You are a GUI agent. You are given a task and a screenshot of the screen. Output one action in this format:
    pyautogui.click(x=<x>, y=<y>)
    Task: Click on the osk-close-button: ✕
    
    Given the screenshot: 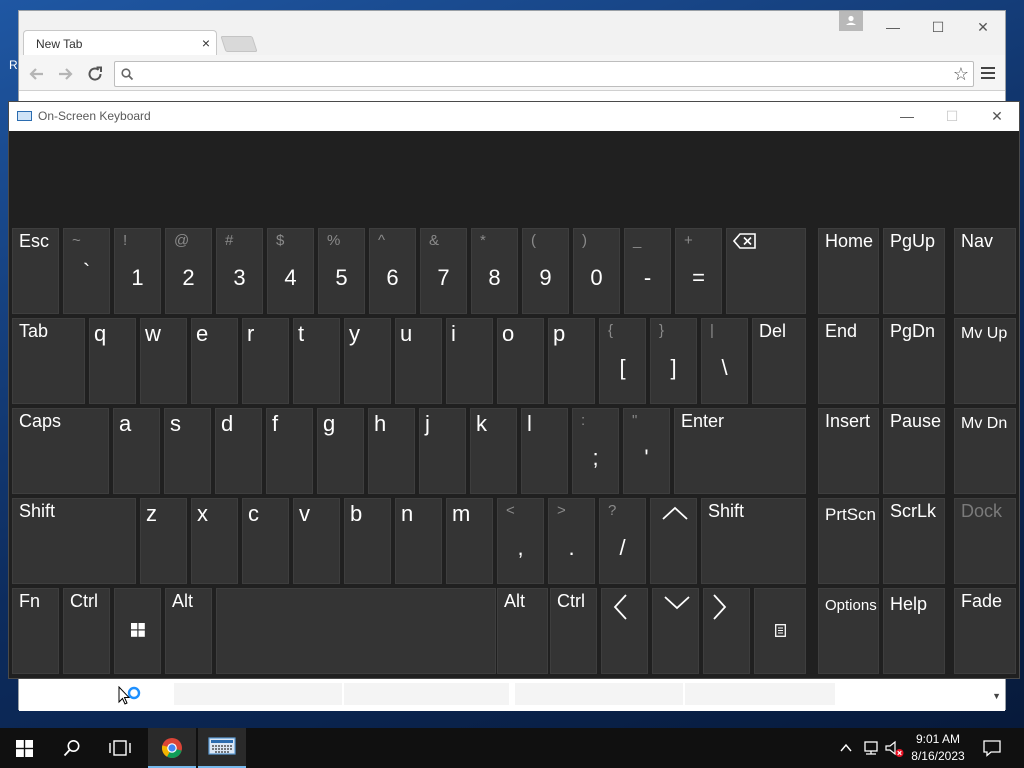 What is the action you would take?
    pyautogui.click(x=997, y=116)
    